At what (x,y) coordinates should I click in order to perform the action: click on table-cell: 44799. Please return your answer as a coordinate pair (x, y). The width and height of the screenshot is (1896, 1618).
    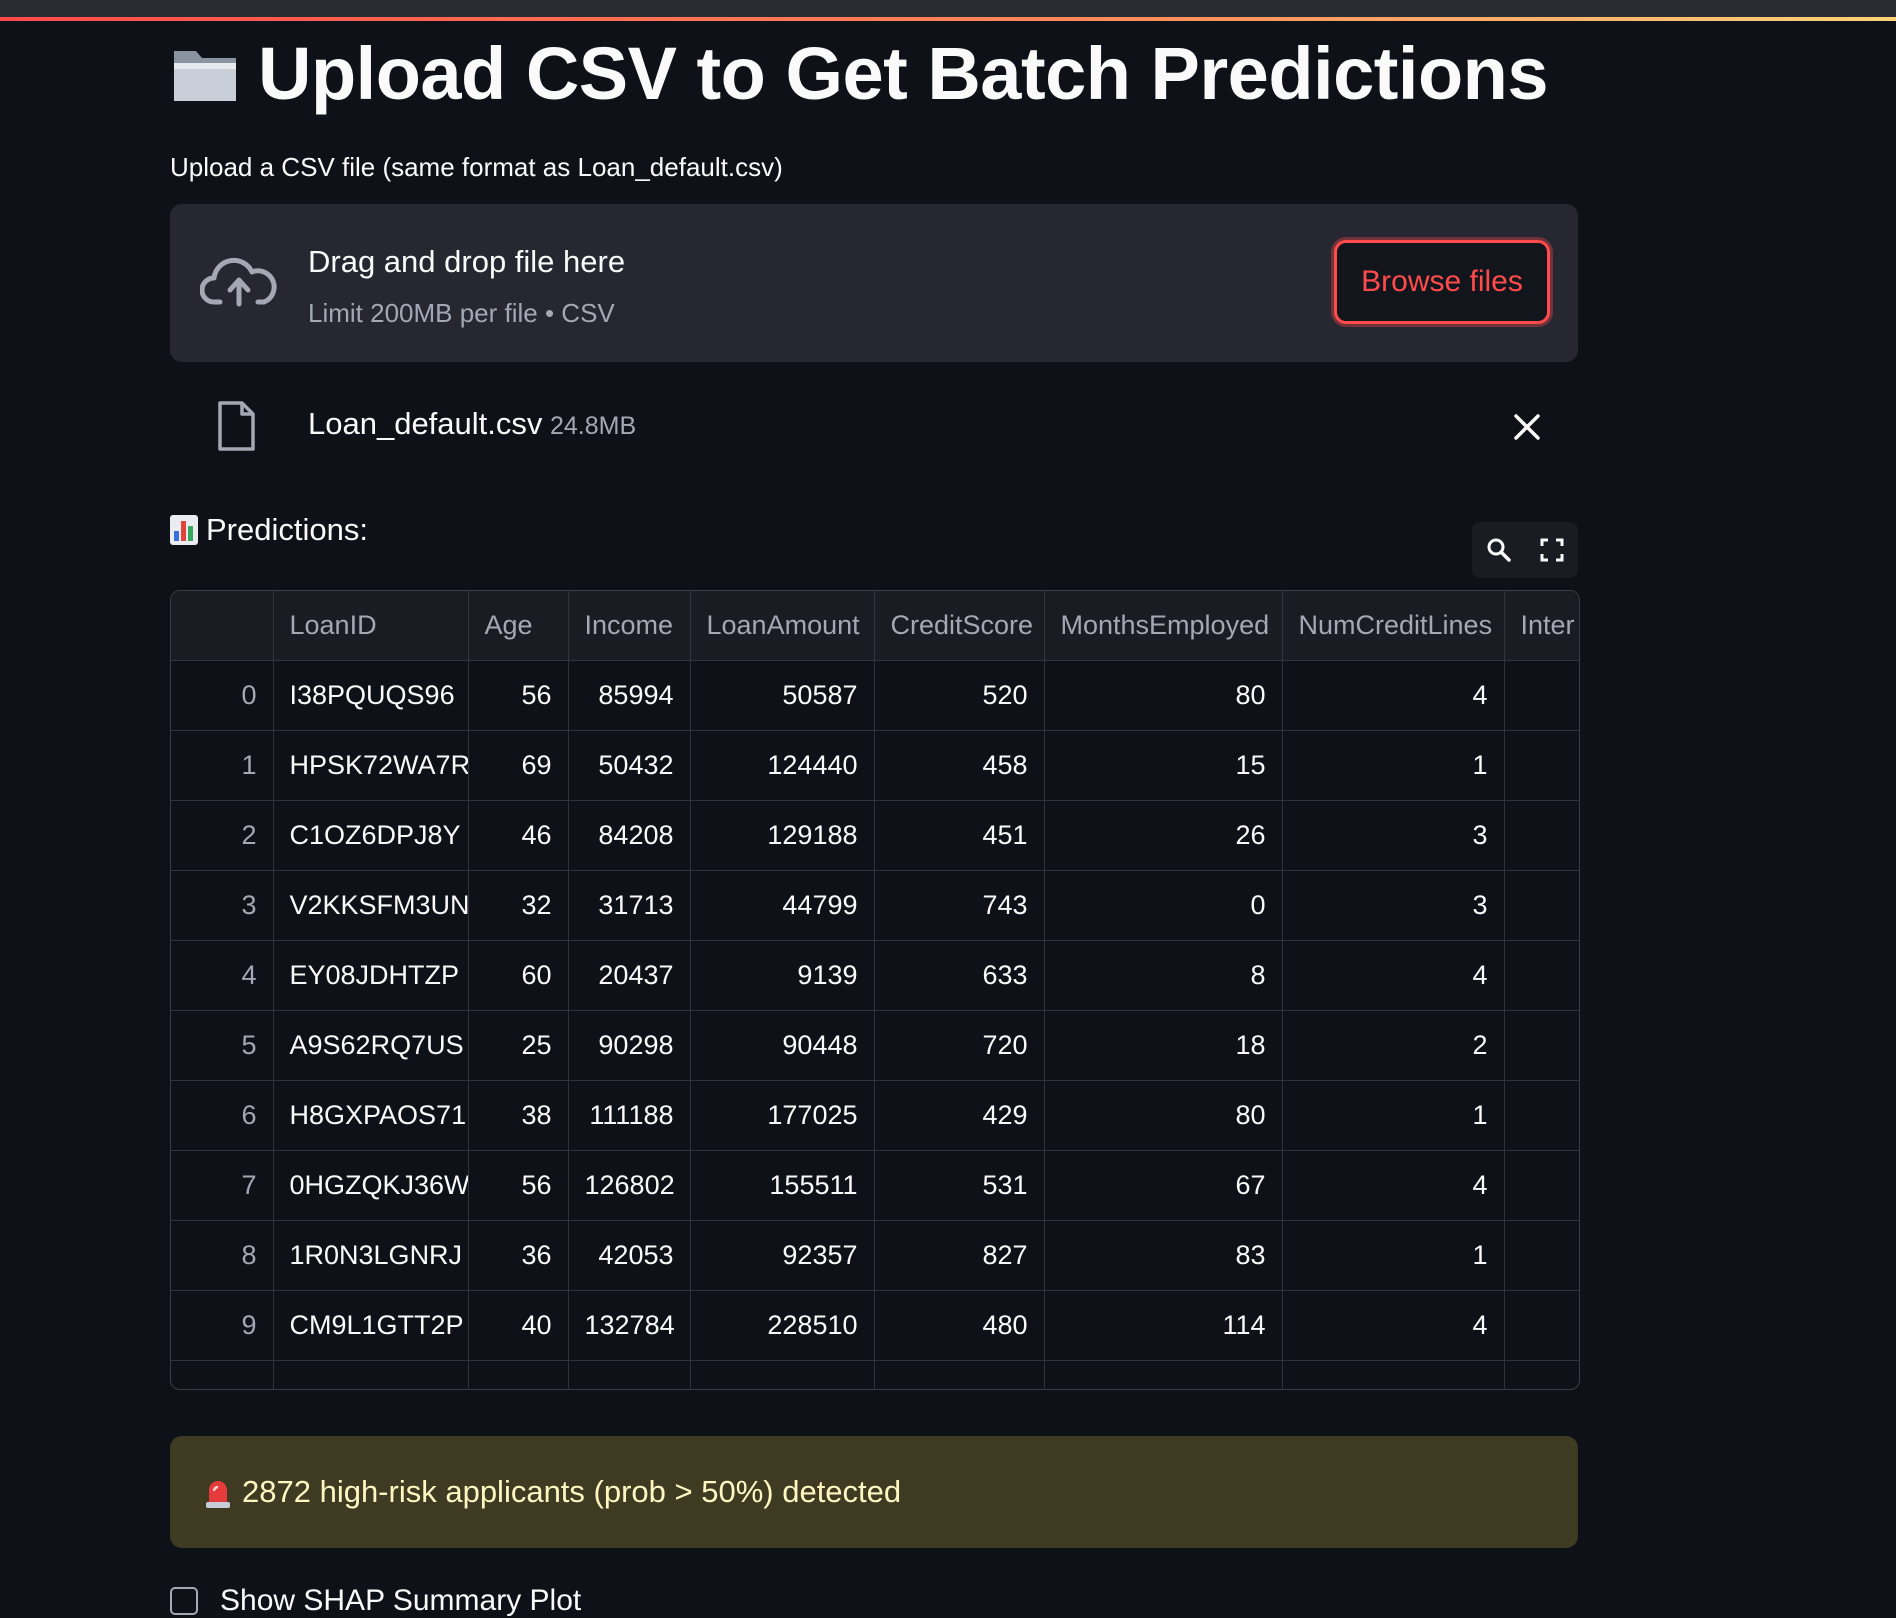
    Looking at the image, I should click on (782, 905).